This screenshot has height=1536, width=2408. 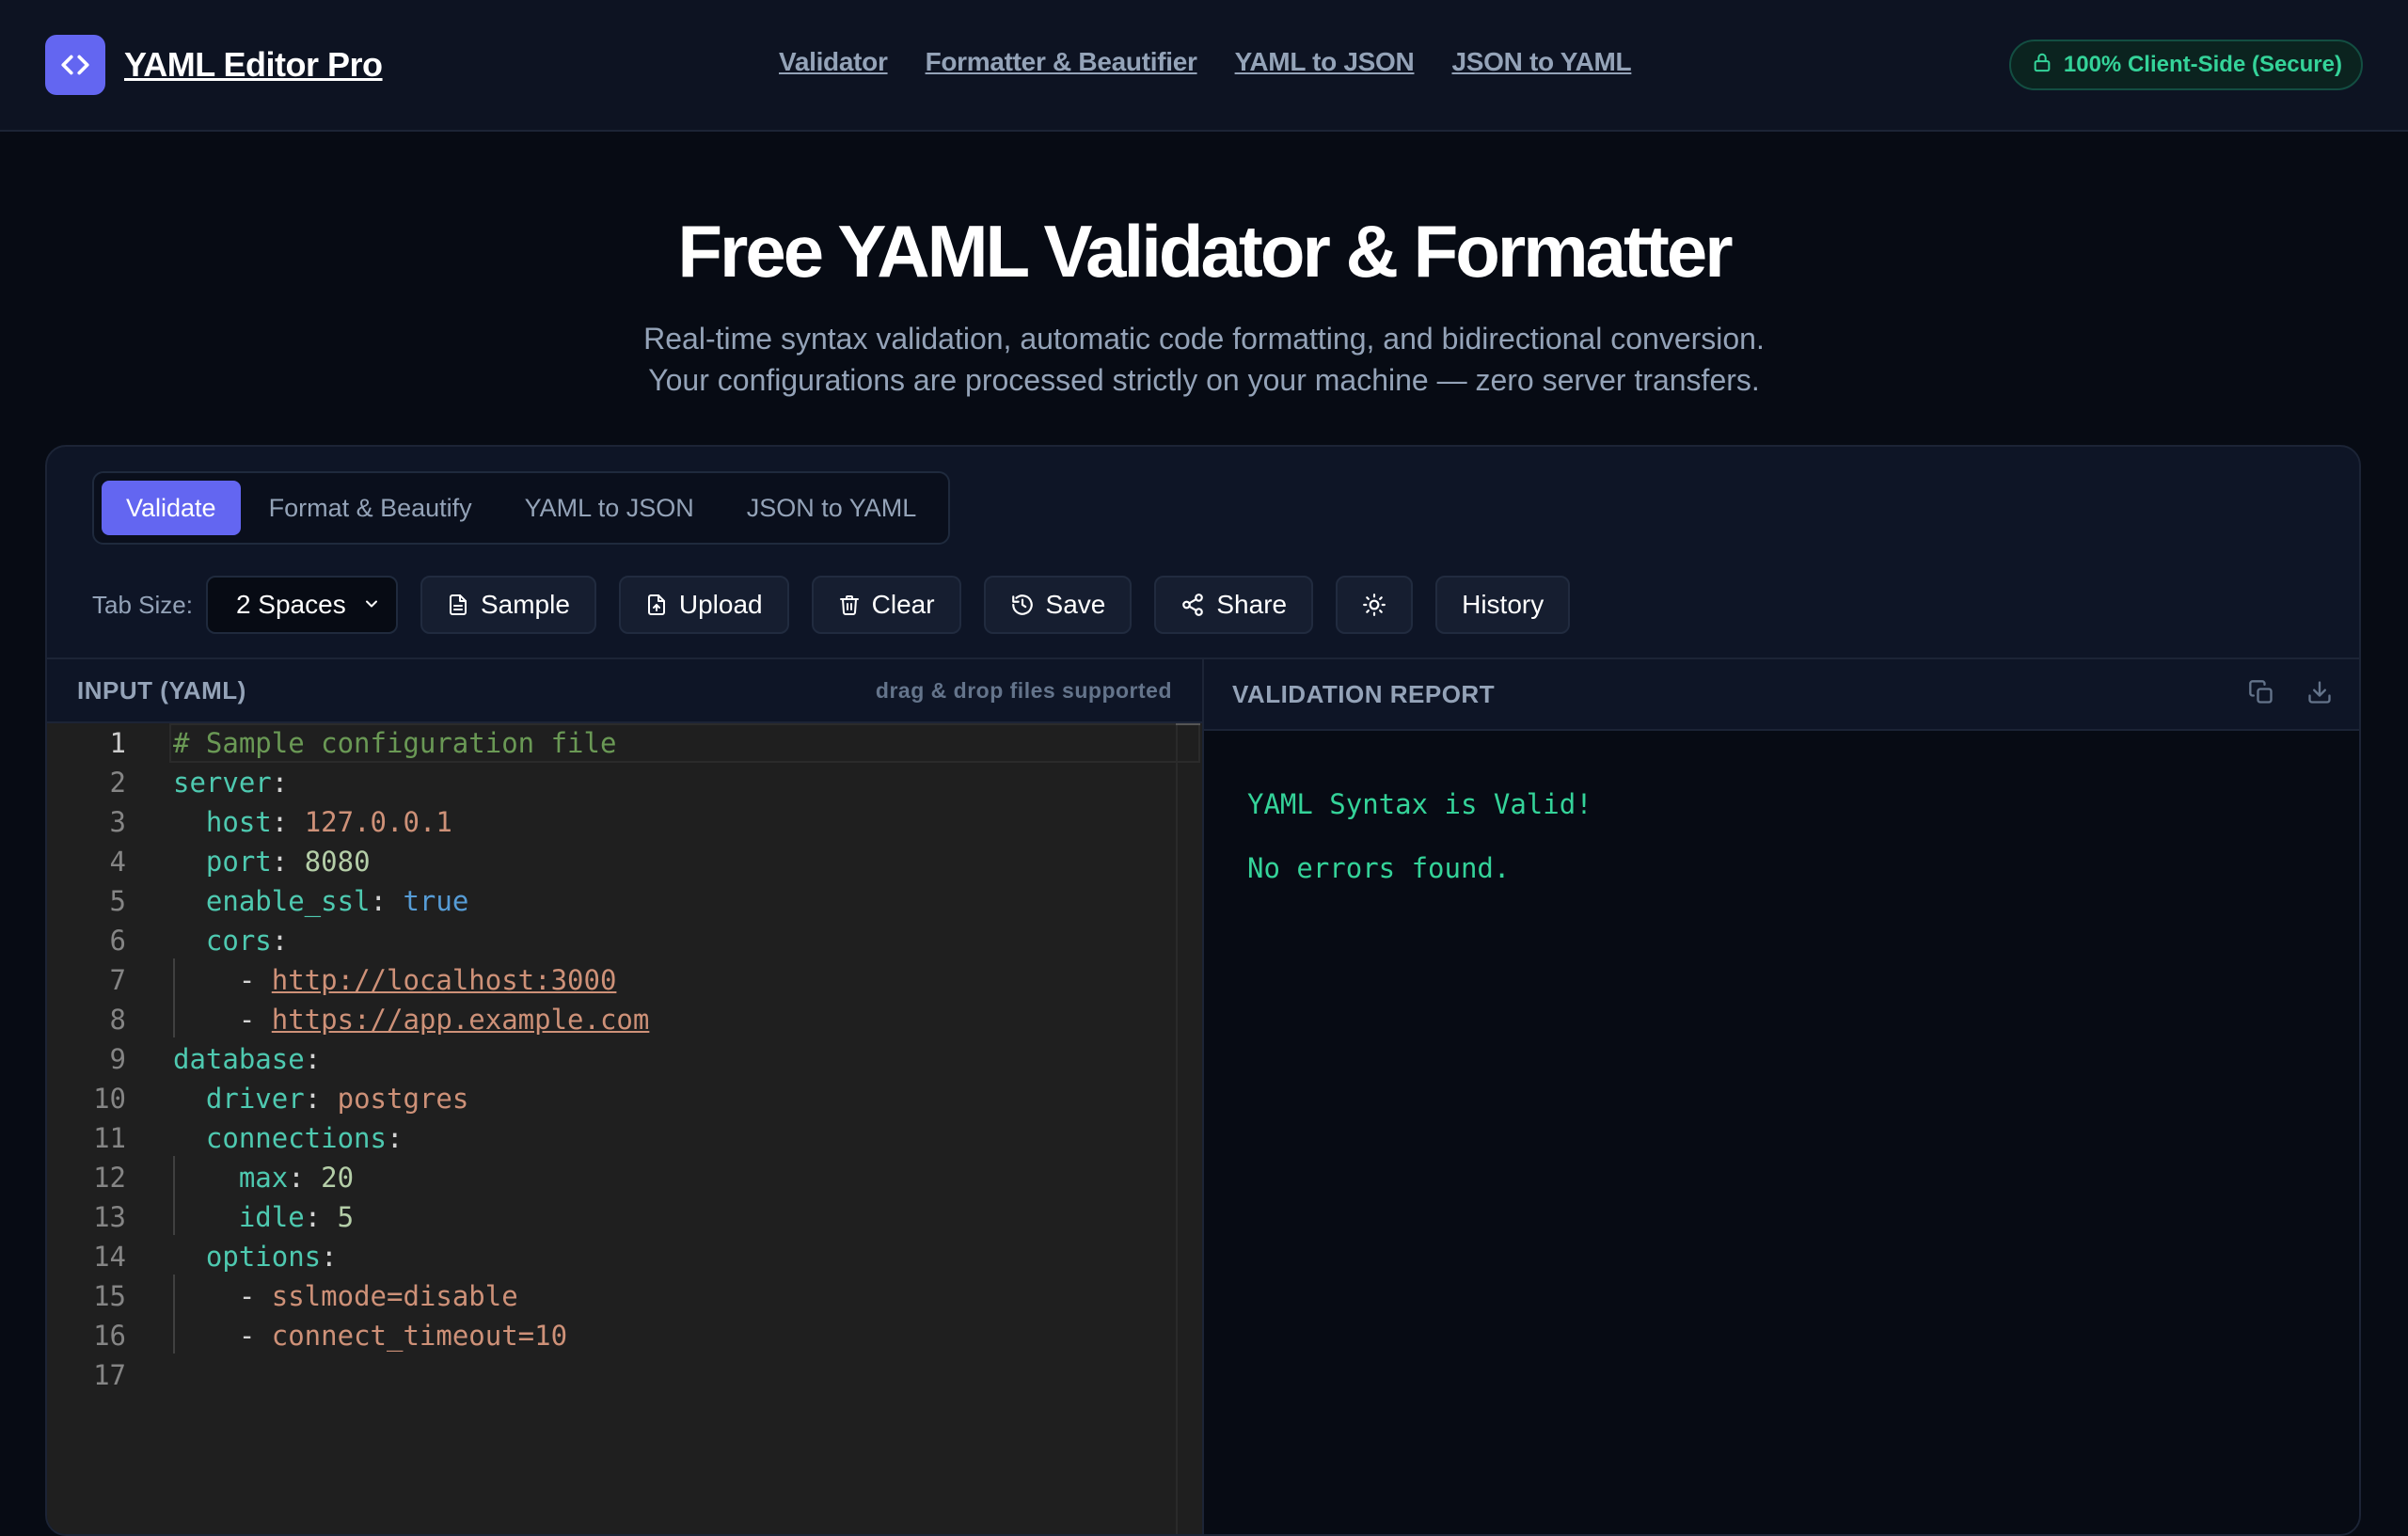 I want to click on code-line: 4 port: 8080, so click(x=612, y=861).